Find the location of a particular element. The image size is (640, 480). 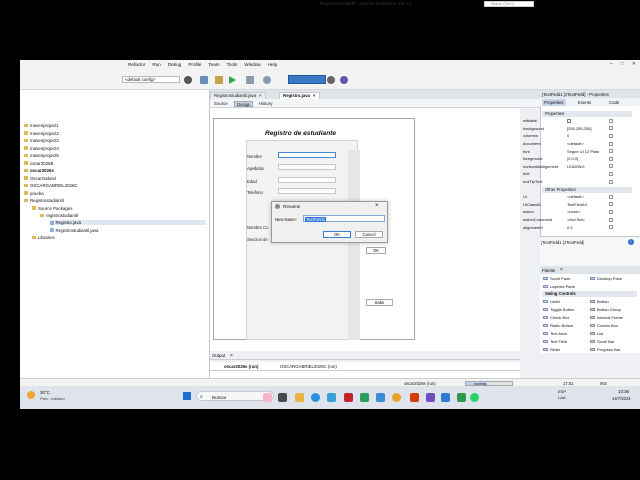

palette-item: Toggle Button is located at coordinates (558, 309).